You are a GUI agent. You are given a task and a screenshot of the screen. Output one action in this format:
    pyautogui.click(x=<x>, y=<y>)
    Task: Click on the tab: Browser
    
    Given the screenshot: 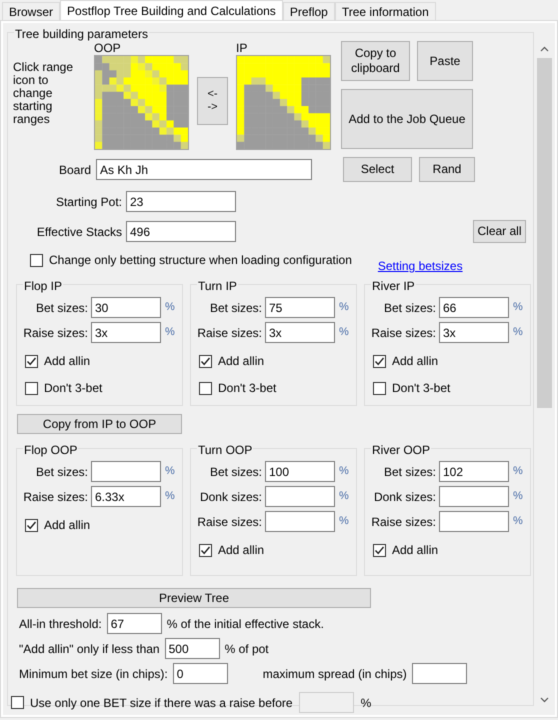 What is the action you would take?
    pyautogui.click(x=31, y=11)
    